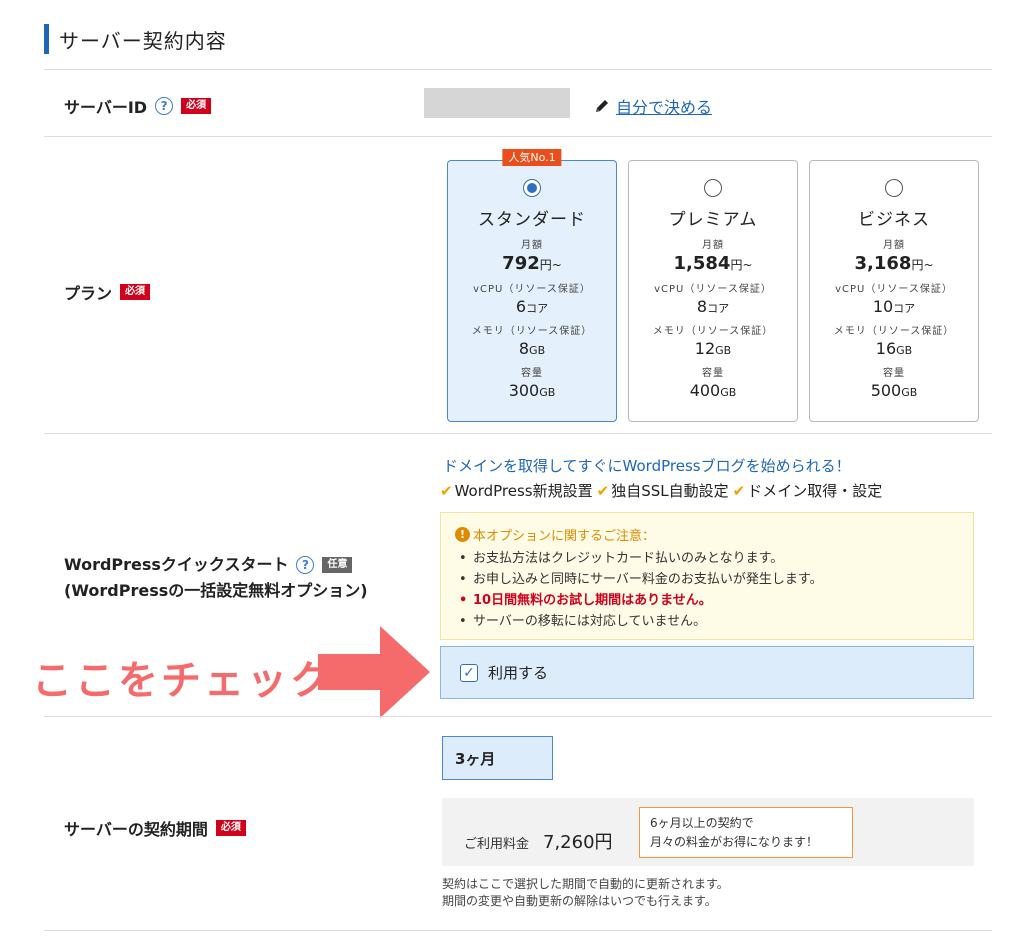  I want to click on choose-id-link: 自分で決める, so click(653, 106).